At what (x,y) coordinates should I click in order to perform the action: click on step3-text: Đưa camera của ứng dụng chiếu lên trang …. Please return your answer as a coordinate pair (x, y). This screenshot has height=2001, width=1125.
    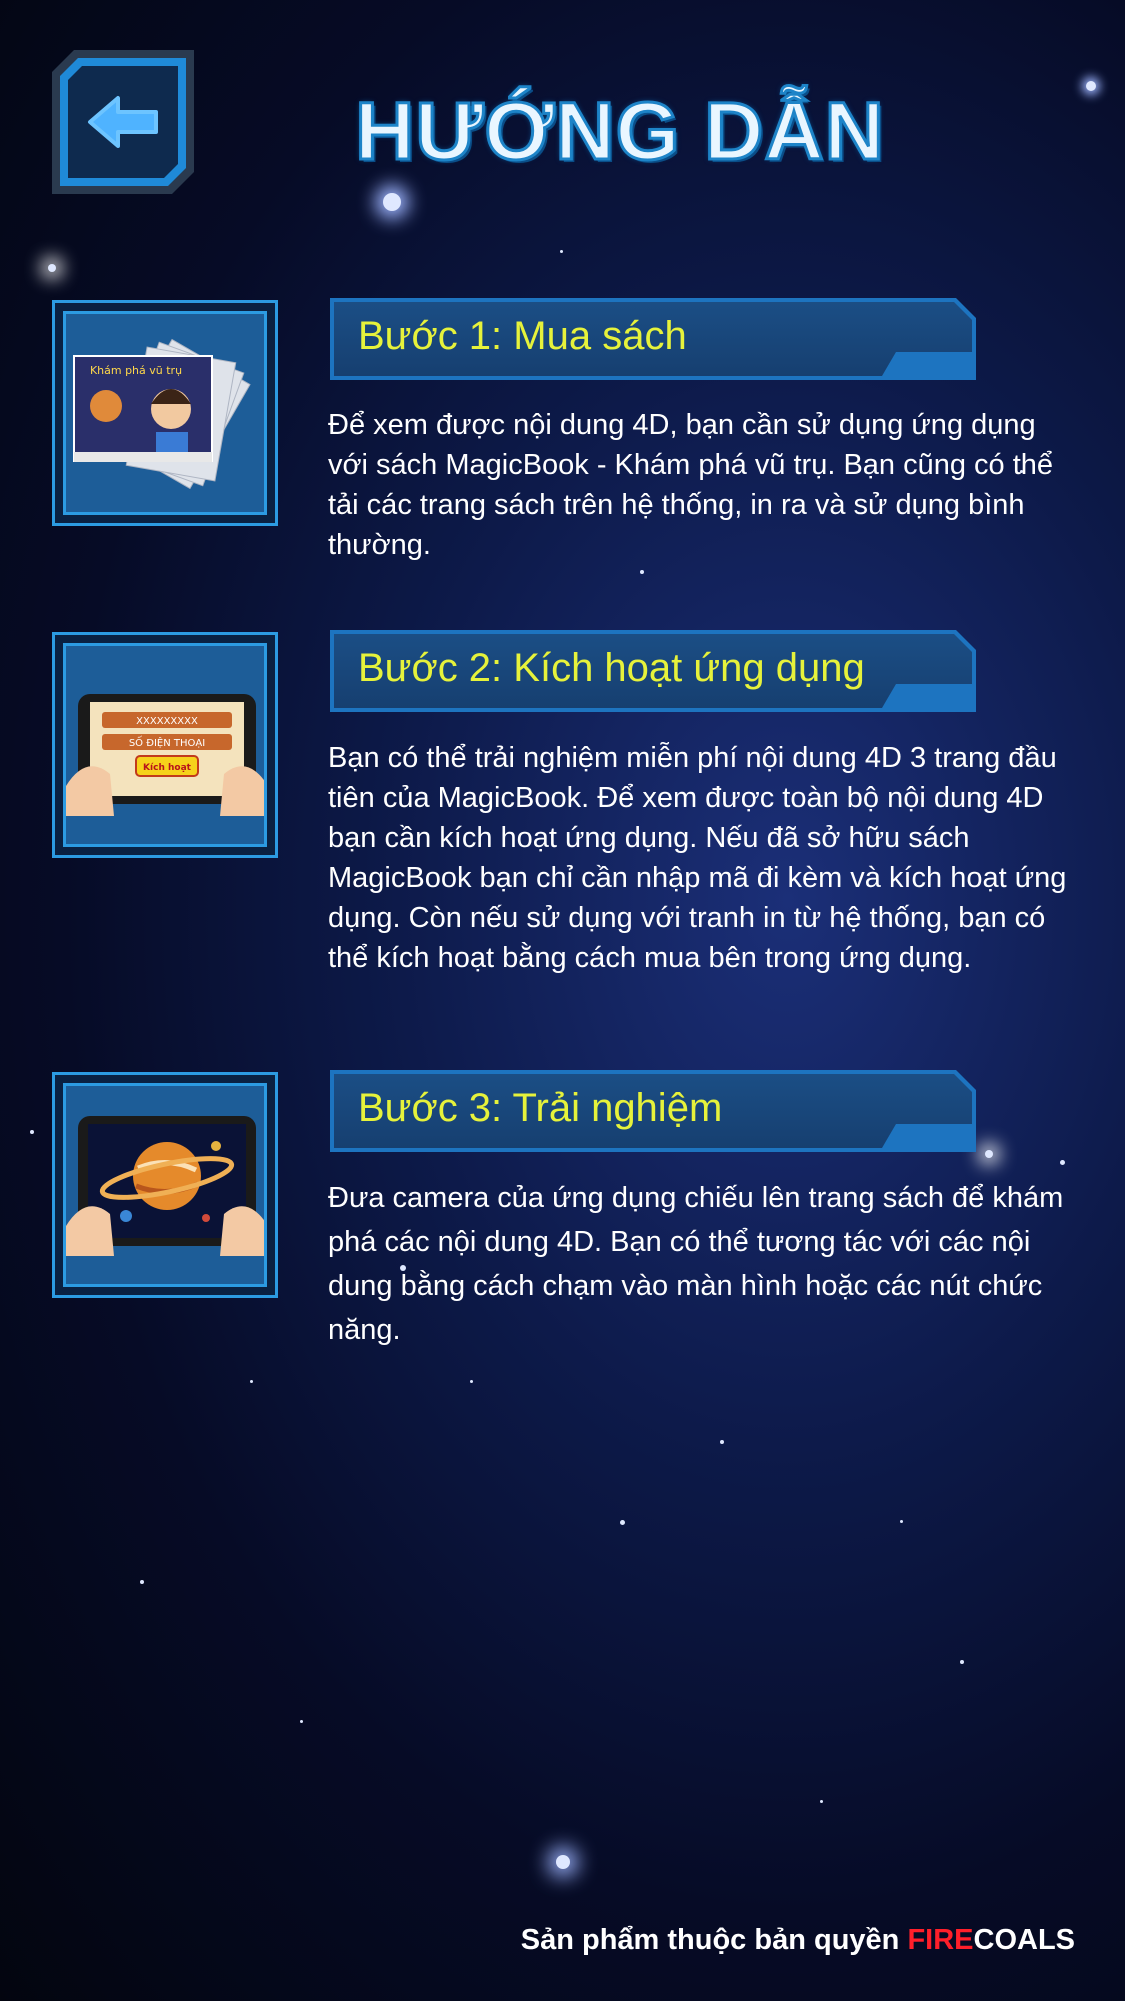
    Looking at the image, I should click on (696, 1264).